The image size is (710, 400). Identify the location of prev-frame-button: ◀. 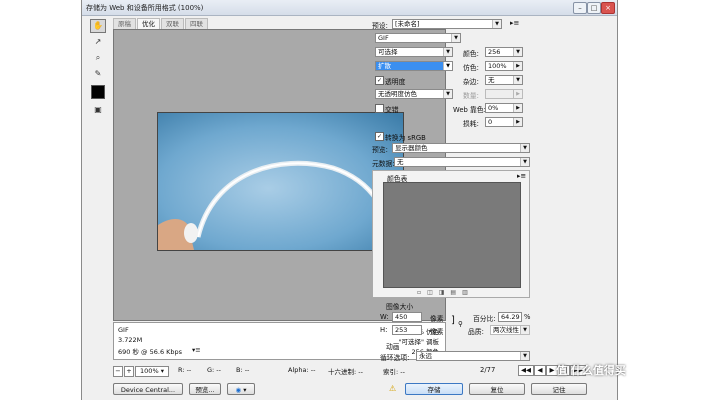
(540, 370).